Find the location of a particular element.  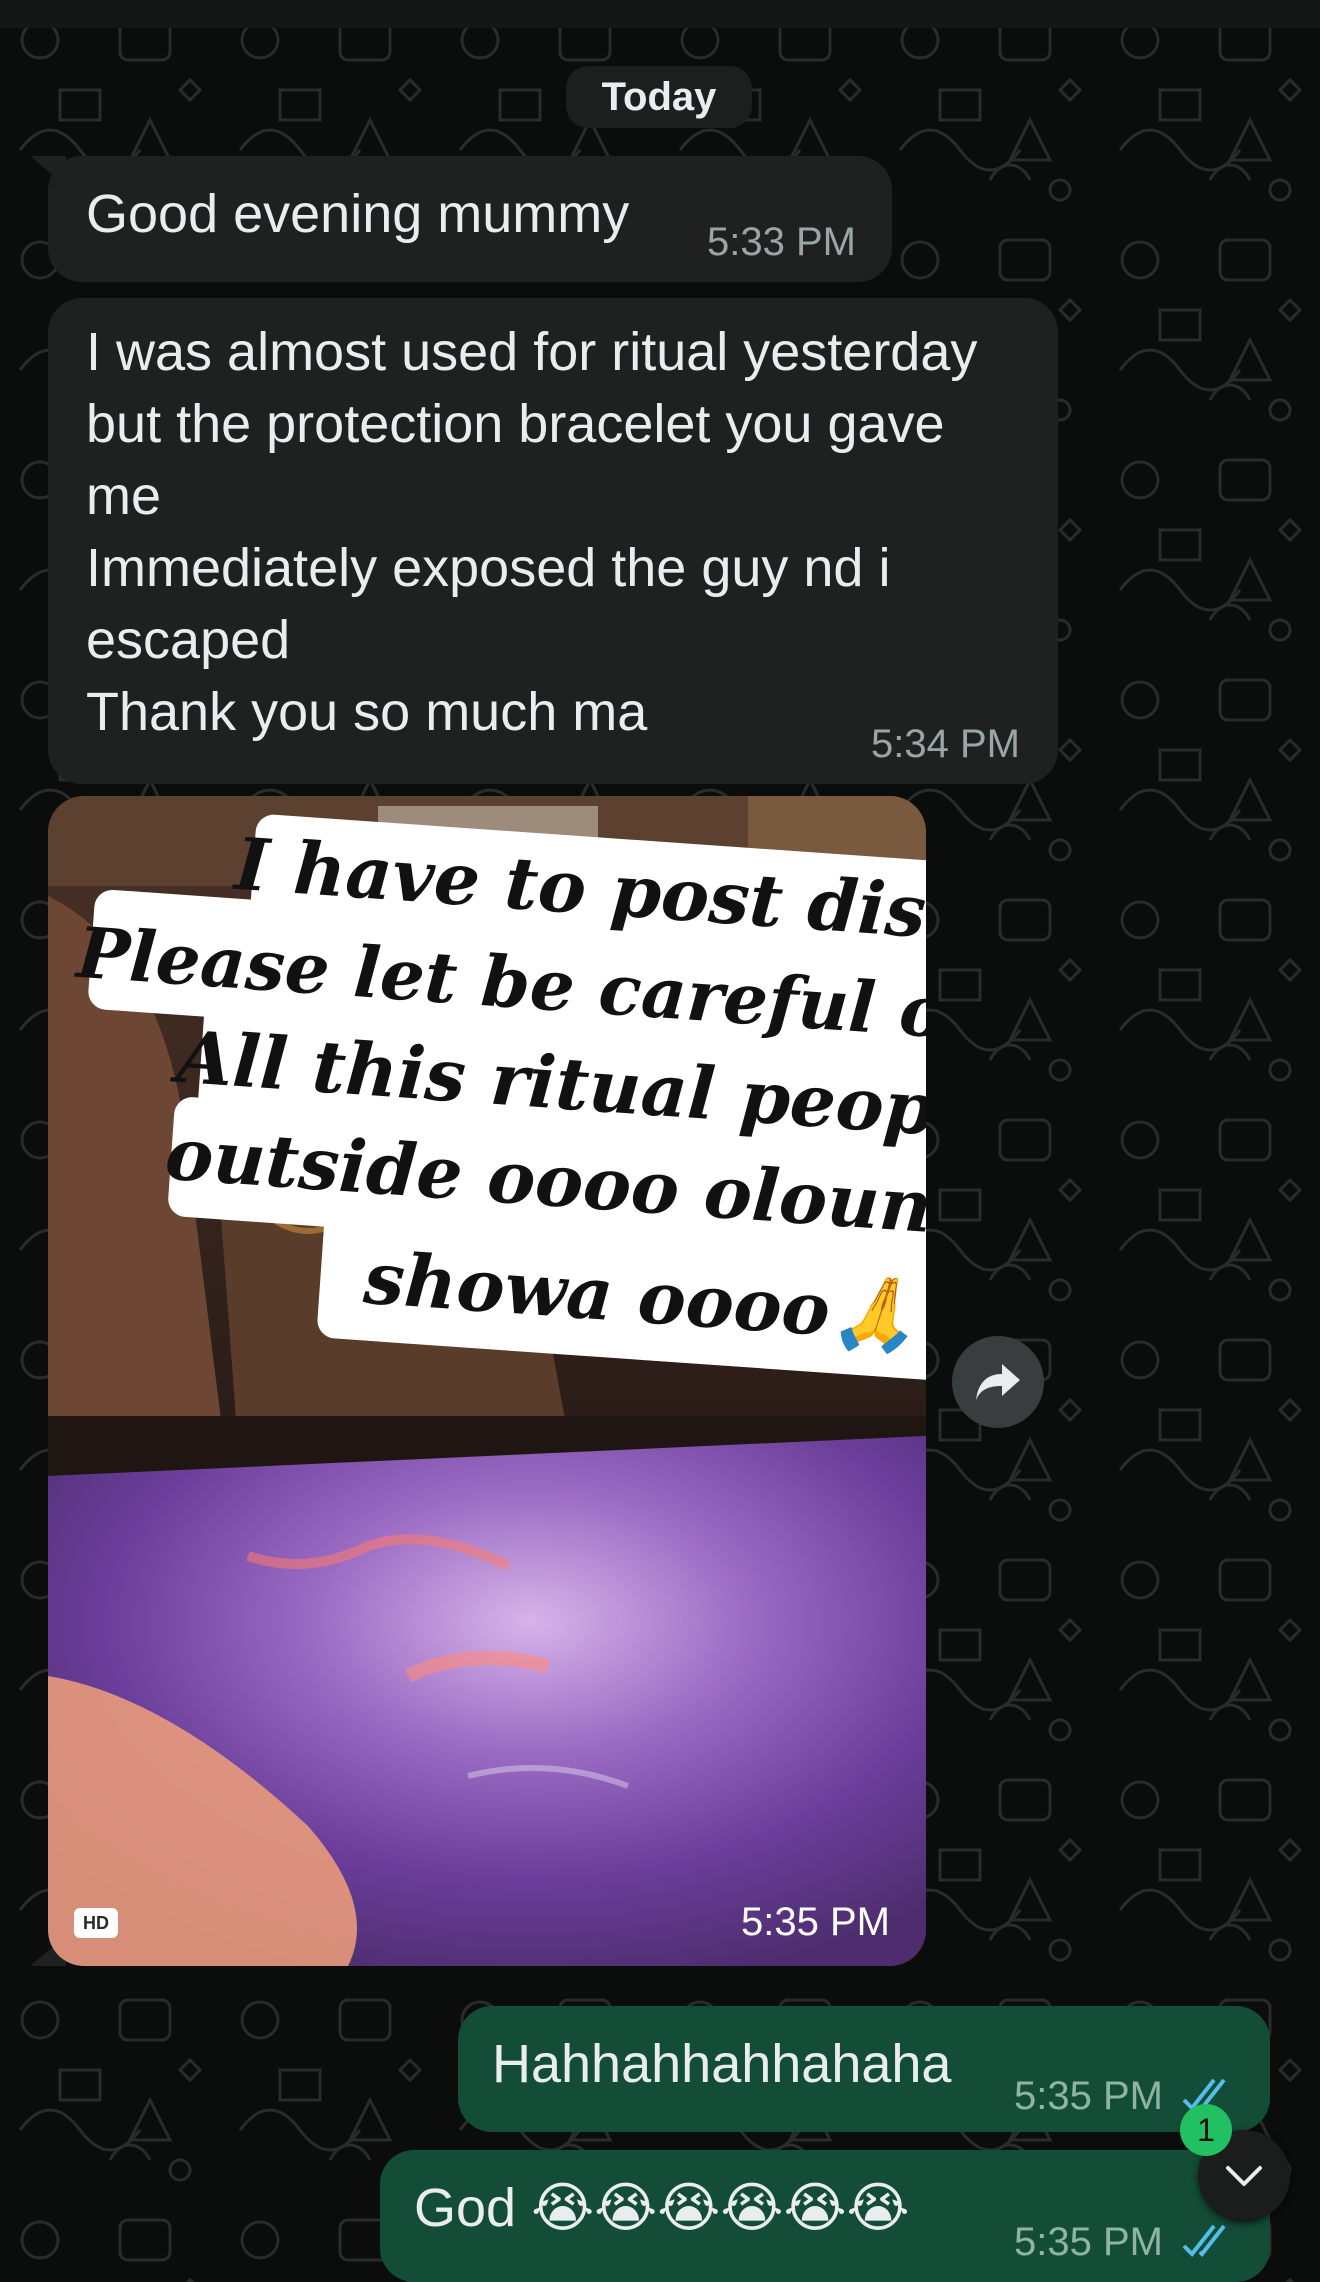

read-receipt-icon is located at coordinates (1204, 2241).